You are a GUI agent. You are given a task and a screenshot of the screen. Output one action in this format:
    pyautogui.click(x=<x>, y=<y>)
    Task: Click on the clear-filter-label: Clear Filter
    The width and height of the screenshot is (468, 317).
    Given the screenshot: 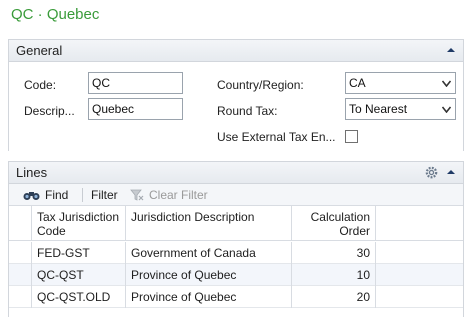 What is the action you would take?
    pyautogui.click(x=178, y=195)
    